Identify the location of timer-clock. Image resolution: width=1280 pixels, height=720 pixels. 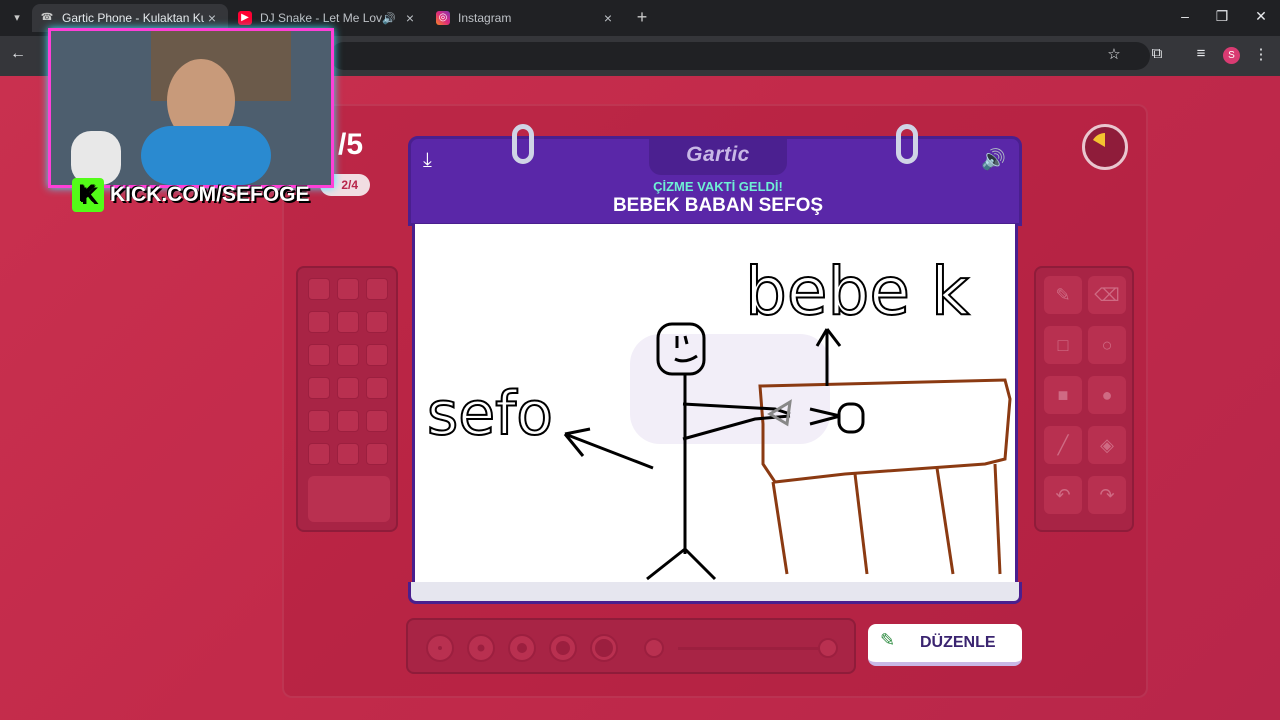
(1105, 147).